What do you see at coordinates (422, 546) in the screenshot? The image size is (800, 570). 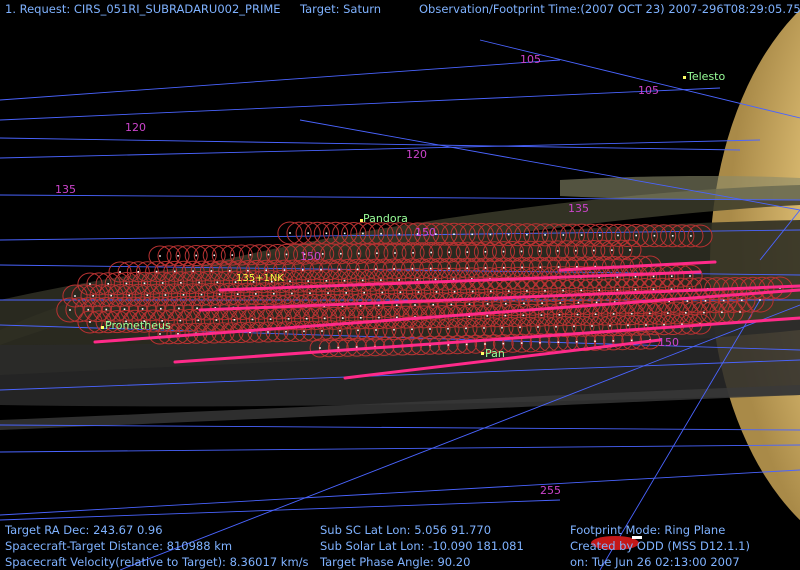 I see `sub-solar-lat-lon: Sub Solar Lat Lon: -10.090 181.081` at bounding box center [422, 546].